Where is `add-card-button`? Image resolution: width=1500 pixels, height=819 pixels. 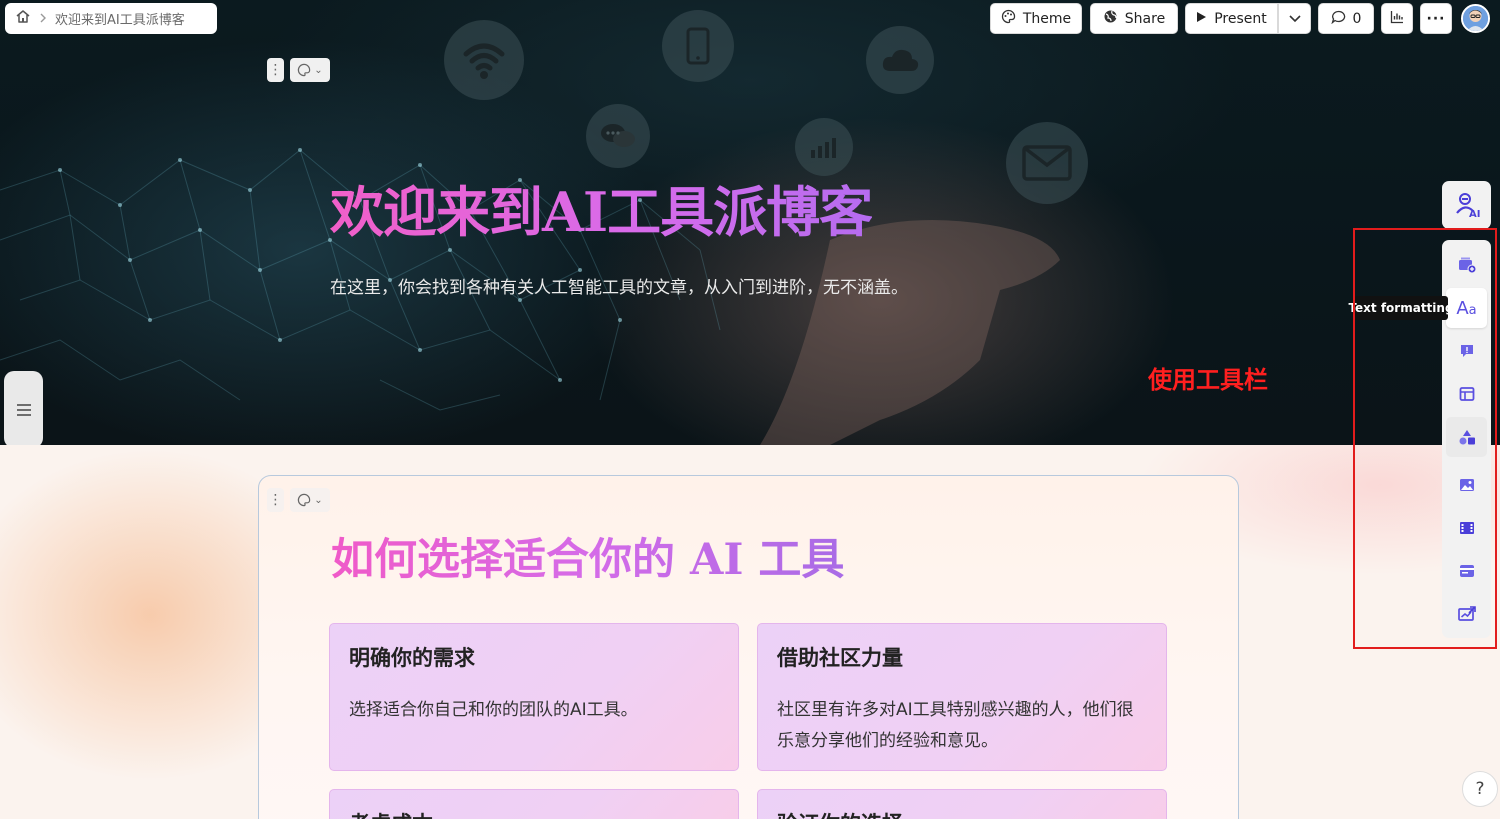 add-card-button is located at coordinates (1466, 265).